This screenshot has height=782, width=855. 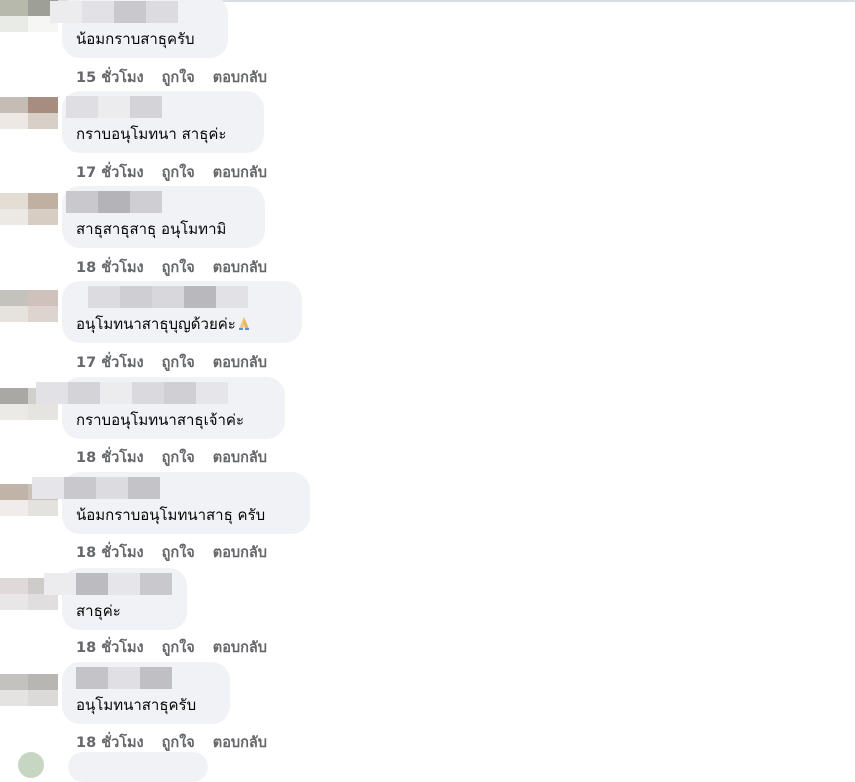 What do you see at coordinates (163, 122) in the screenshot?
I see `comment-bubble: กราบอนุโมทนา สาธุค่ะ` at bounding box center [163, 122].